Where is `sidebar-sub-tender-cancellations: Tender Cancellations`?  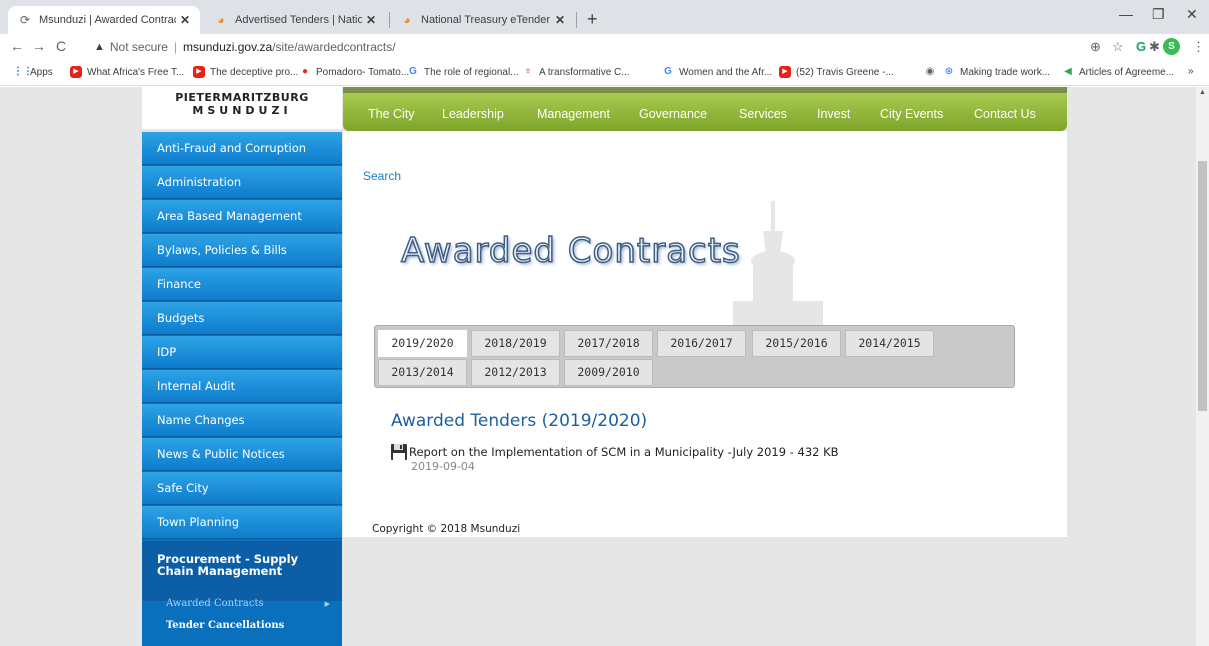
sidebar-sub-tender-cancellations: Tender Cancellations is located at coordinates (242, 626).